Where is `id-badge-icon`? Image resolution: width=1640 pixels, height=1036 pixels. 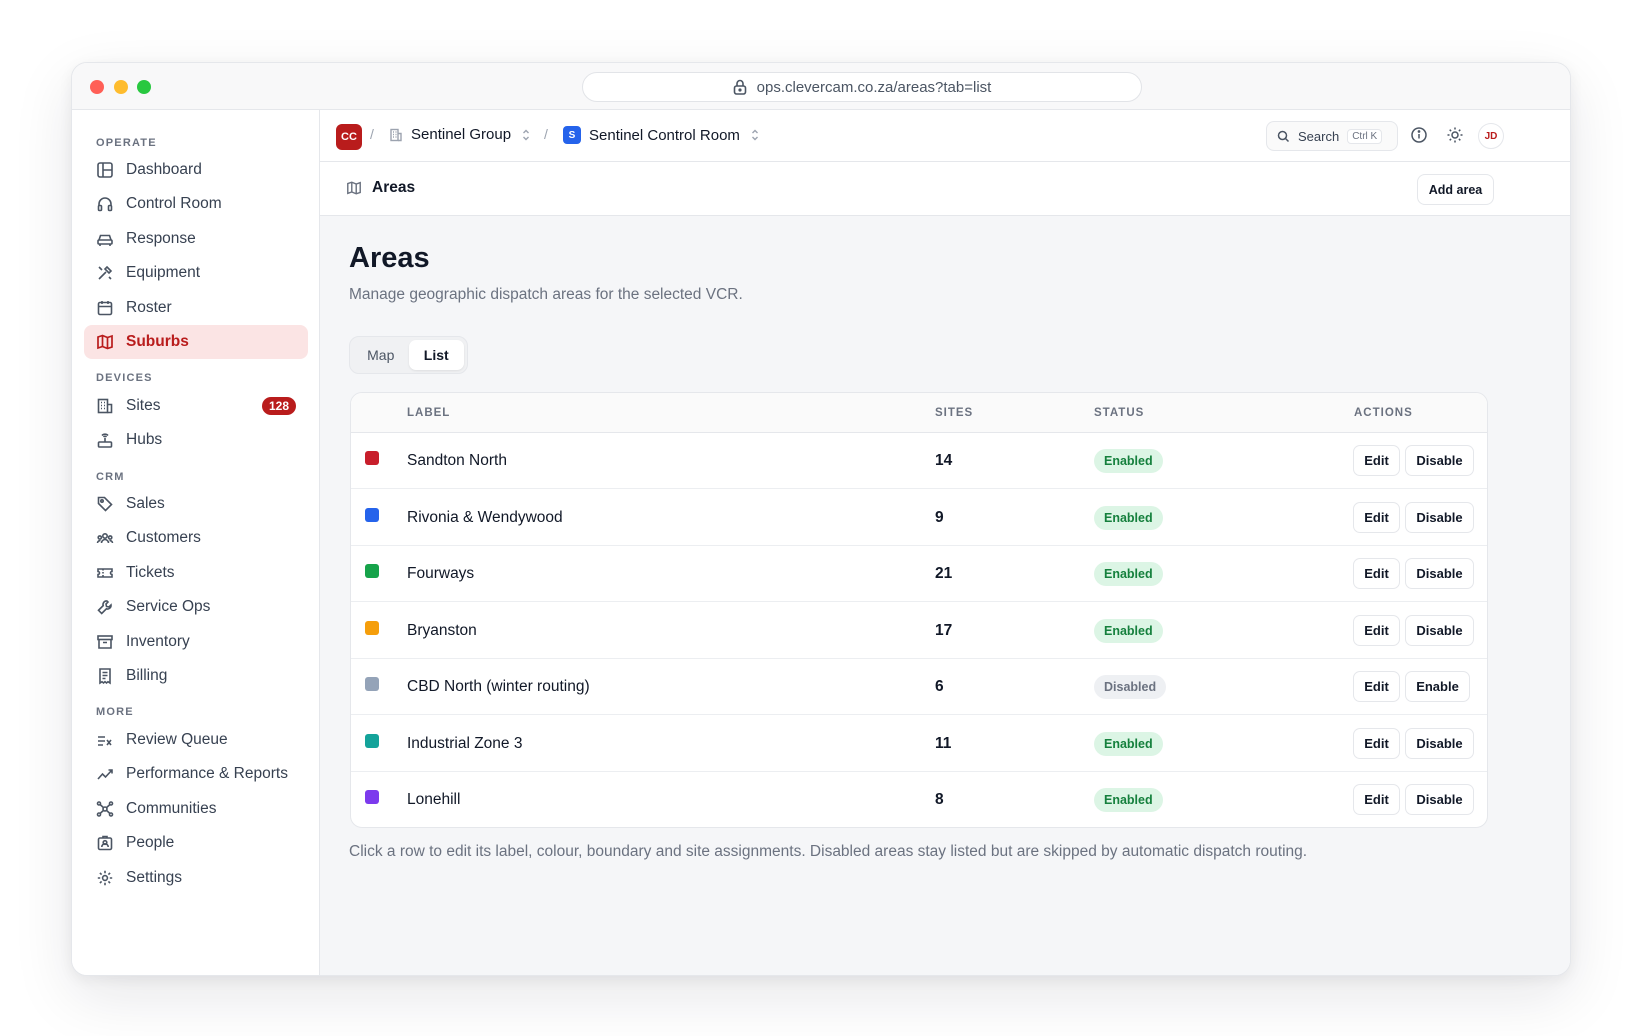 id-badge-icon is located at coordinates (105, 843).